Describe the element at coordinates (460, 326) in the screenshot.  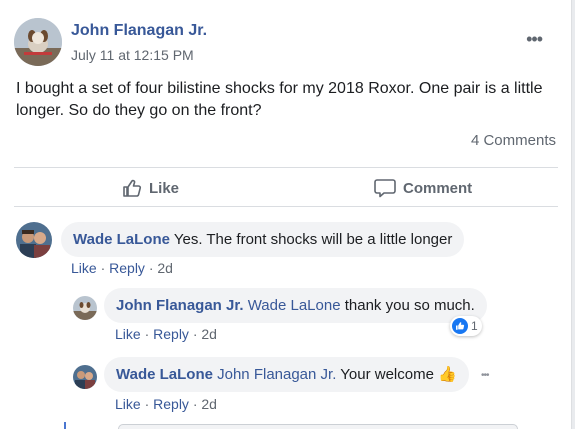
I see `like-reaction-icon` at that location.